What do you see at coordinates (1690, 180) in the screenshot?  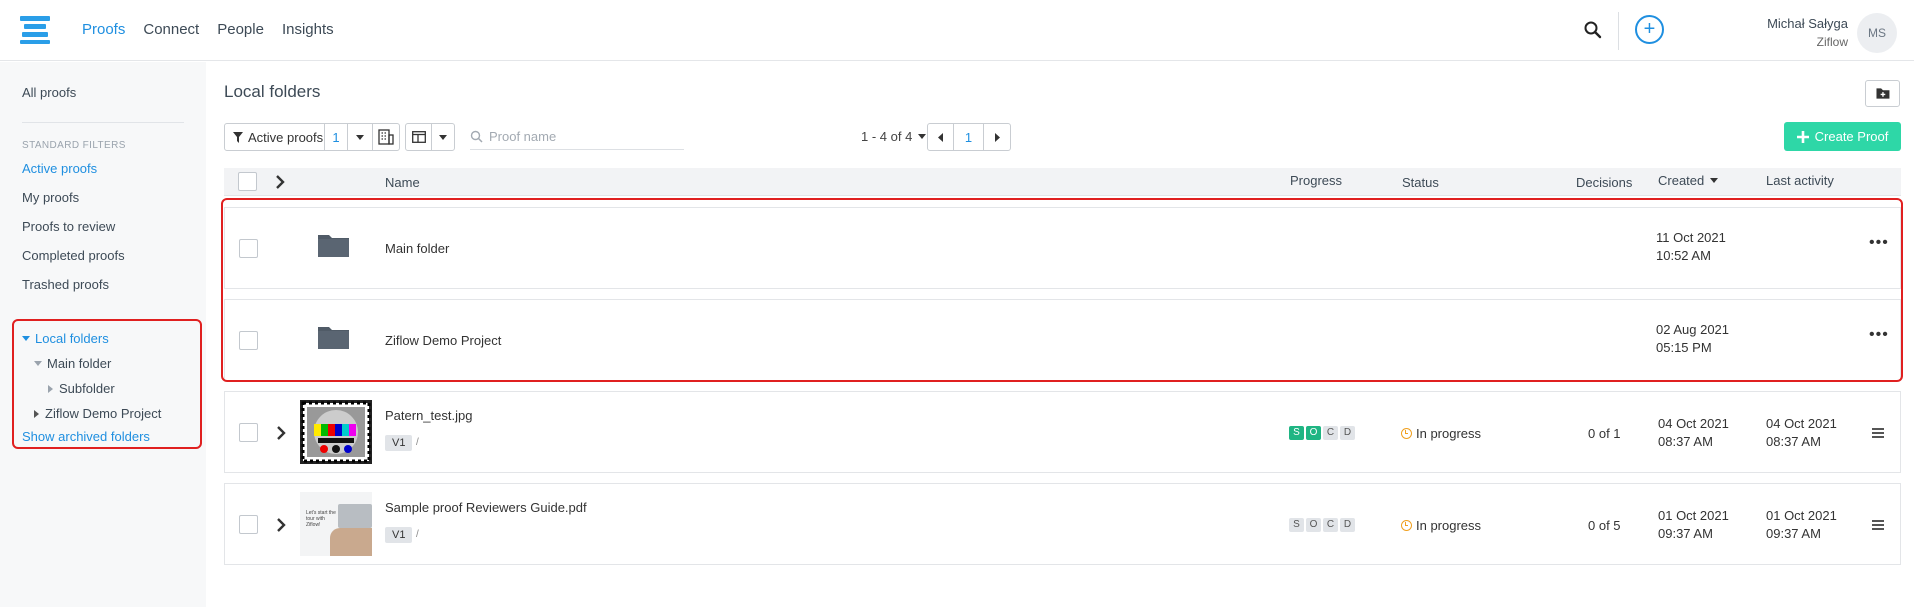 I see `column-created: Created` at bounding box center [1690, 180].